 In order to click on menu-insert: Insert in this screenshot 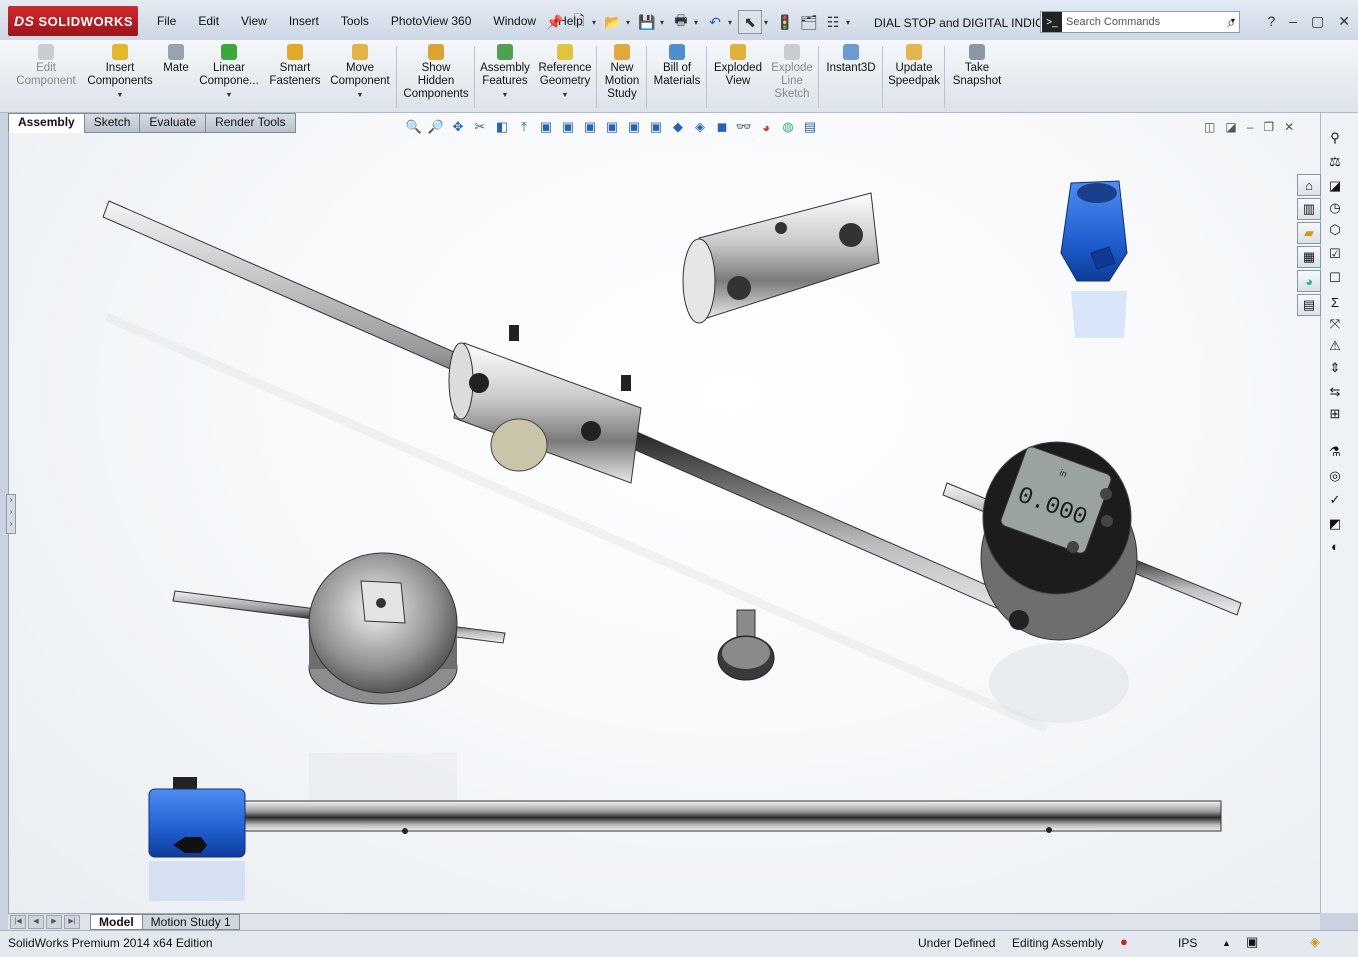, I will do `click(304, 22)`.